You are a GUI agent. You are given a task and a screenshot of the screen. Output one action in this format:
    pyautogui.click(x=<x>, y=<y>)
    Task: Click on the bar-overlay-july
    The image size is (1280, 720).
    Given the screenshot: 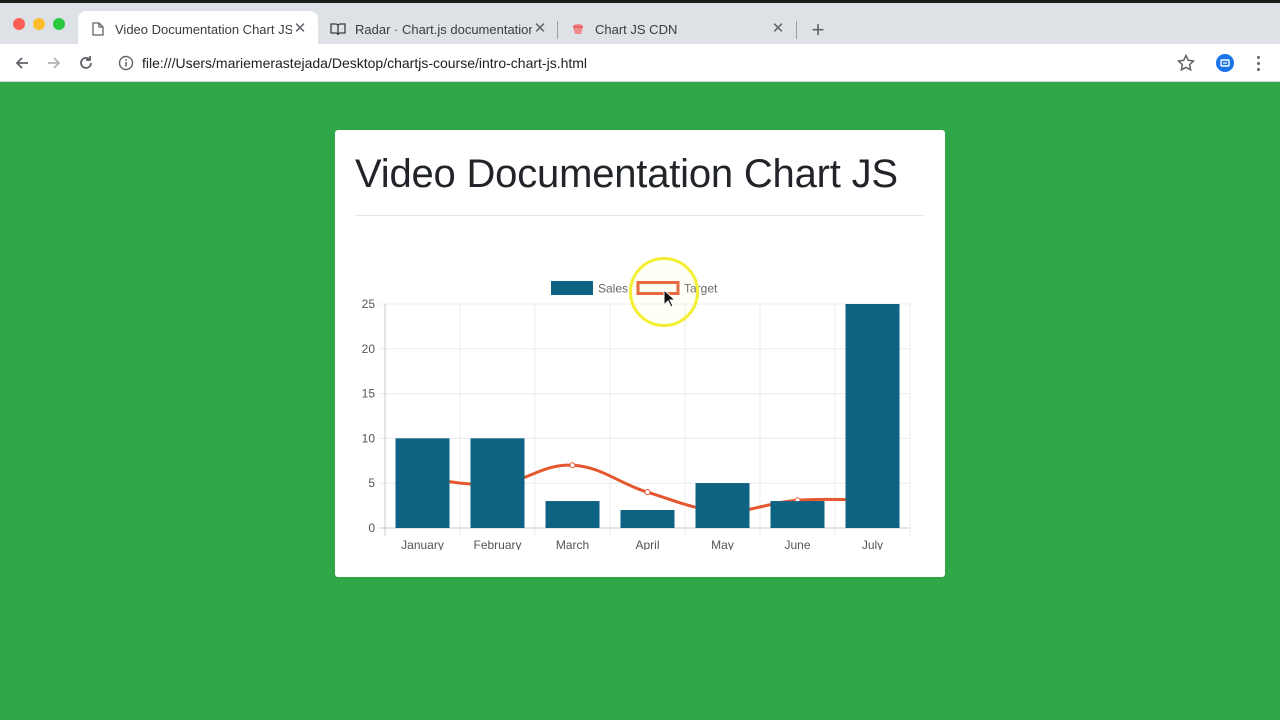 What is the action you would take?
    pyautogui.click(x=872, y=416)
    